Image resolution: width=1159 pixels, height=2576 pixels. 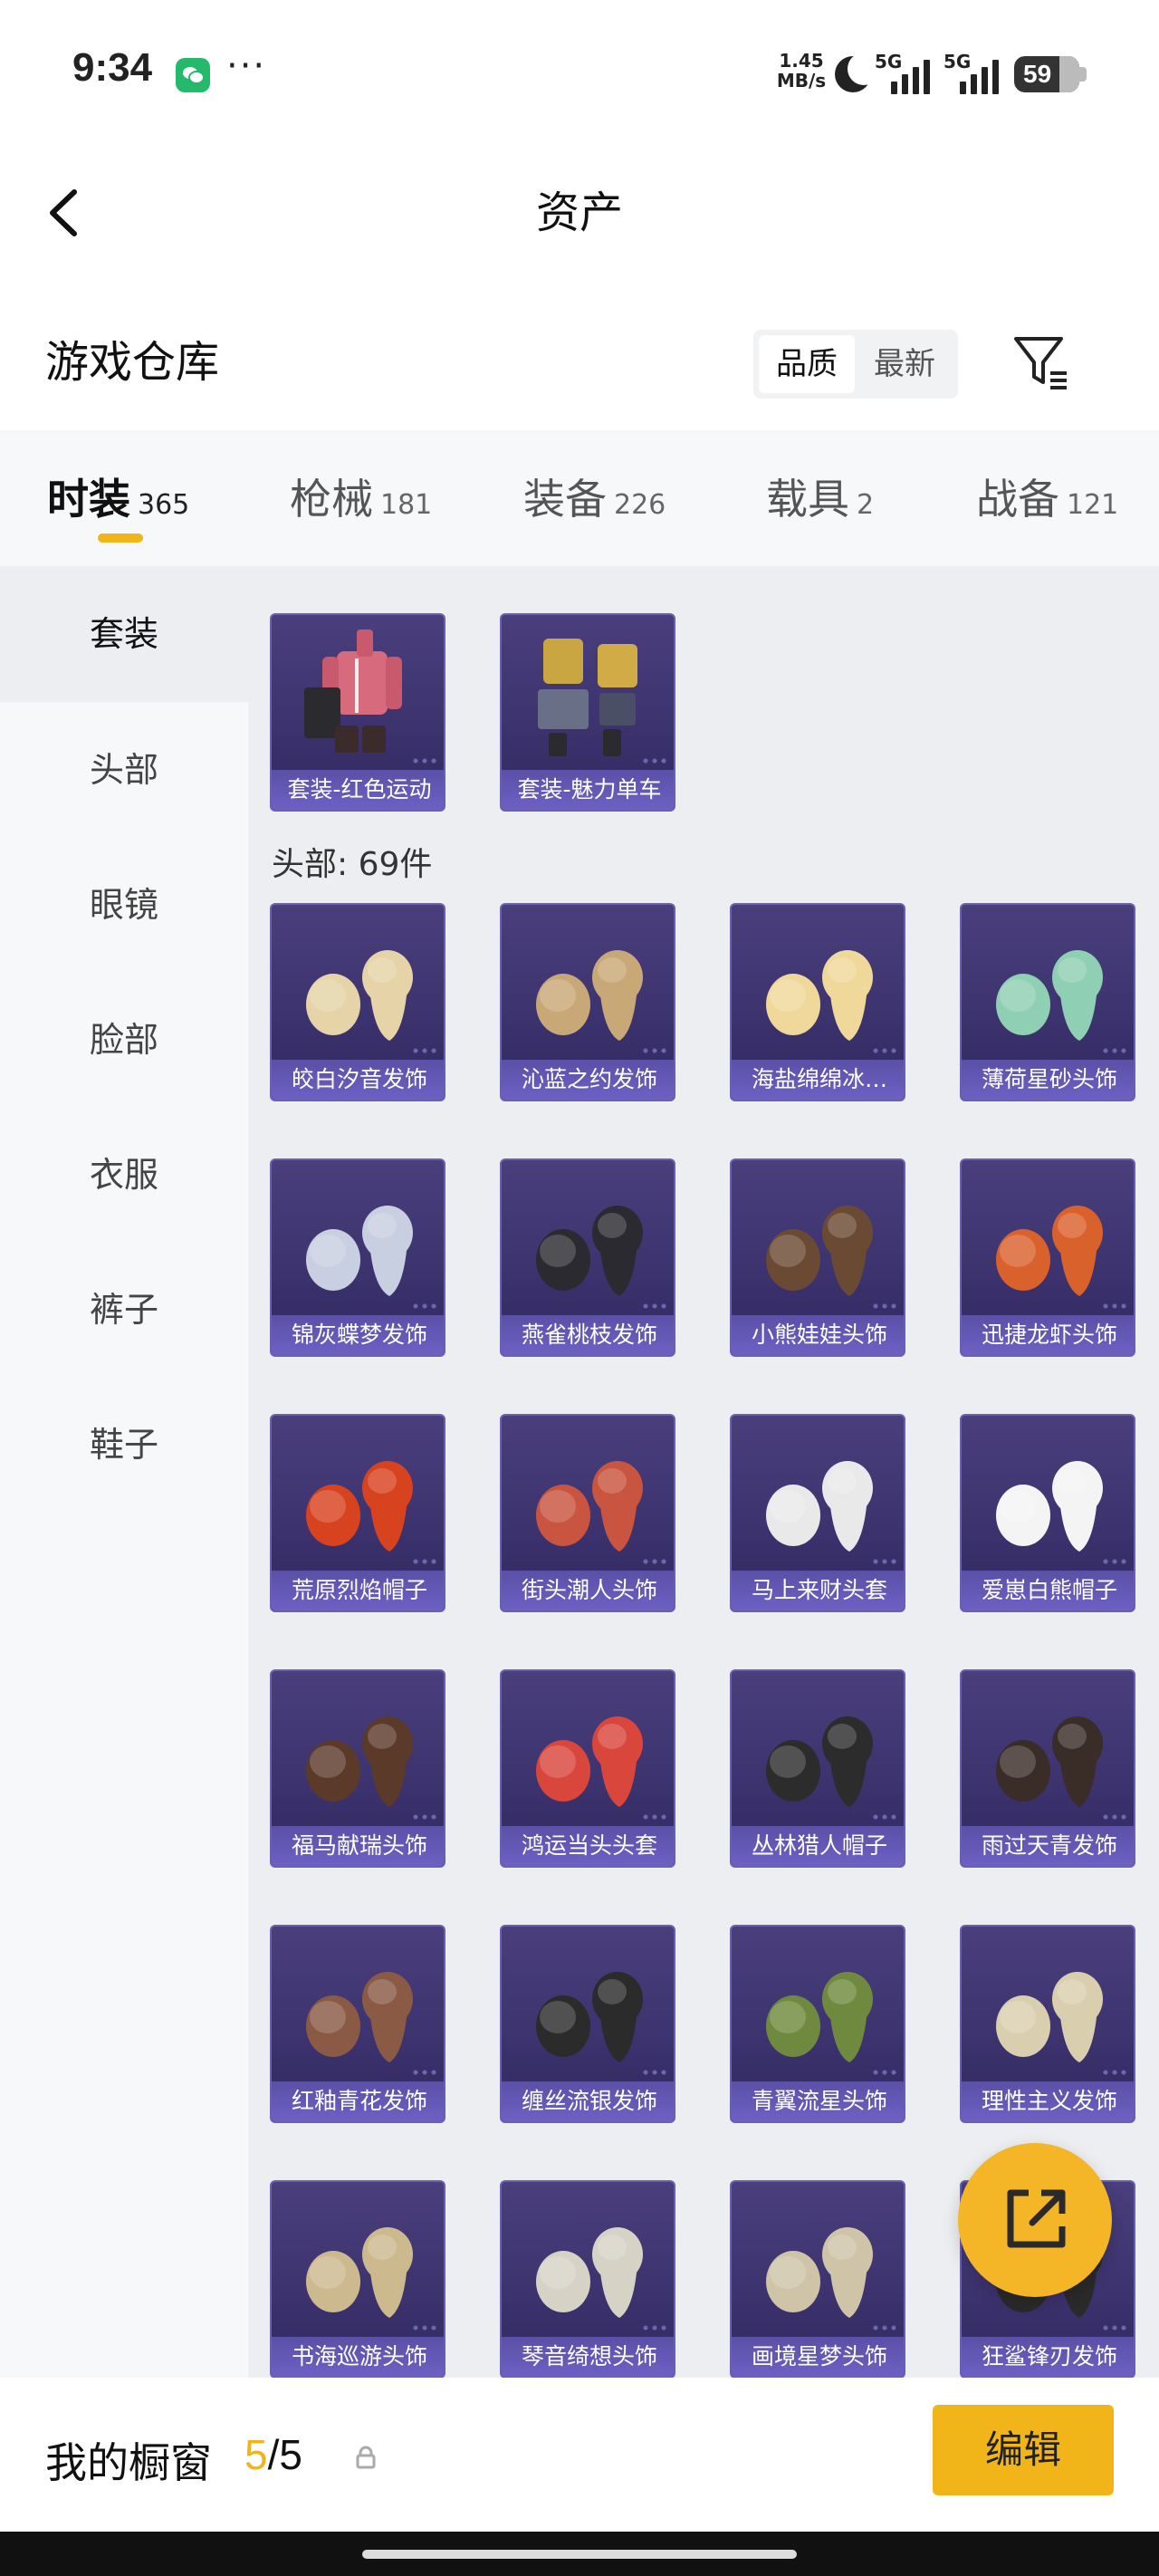 I want to click on lock-icon, so click(x=366, y=2457).